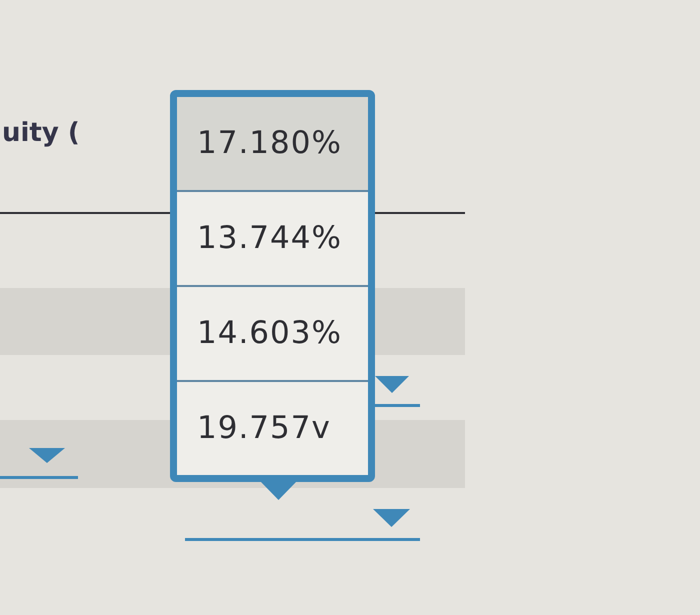  What do you see at coordinates (272, 144) in the screenshot?
I see `dropdown-option: 17.180%` at bounding box center [272, 144].